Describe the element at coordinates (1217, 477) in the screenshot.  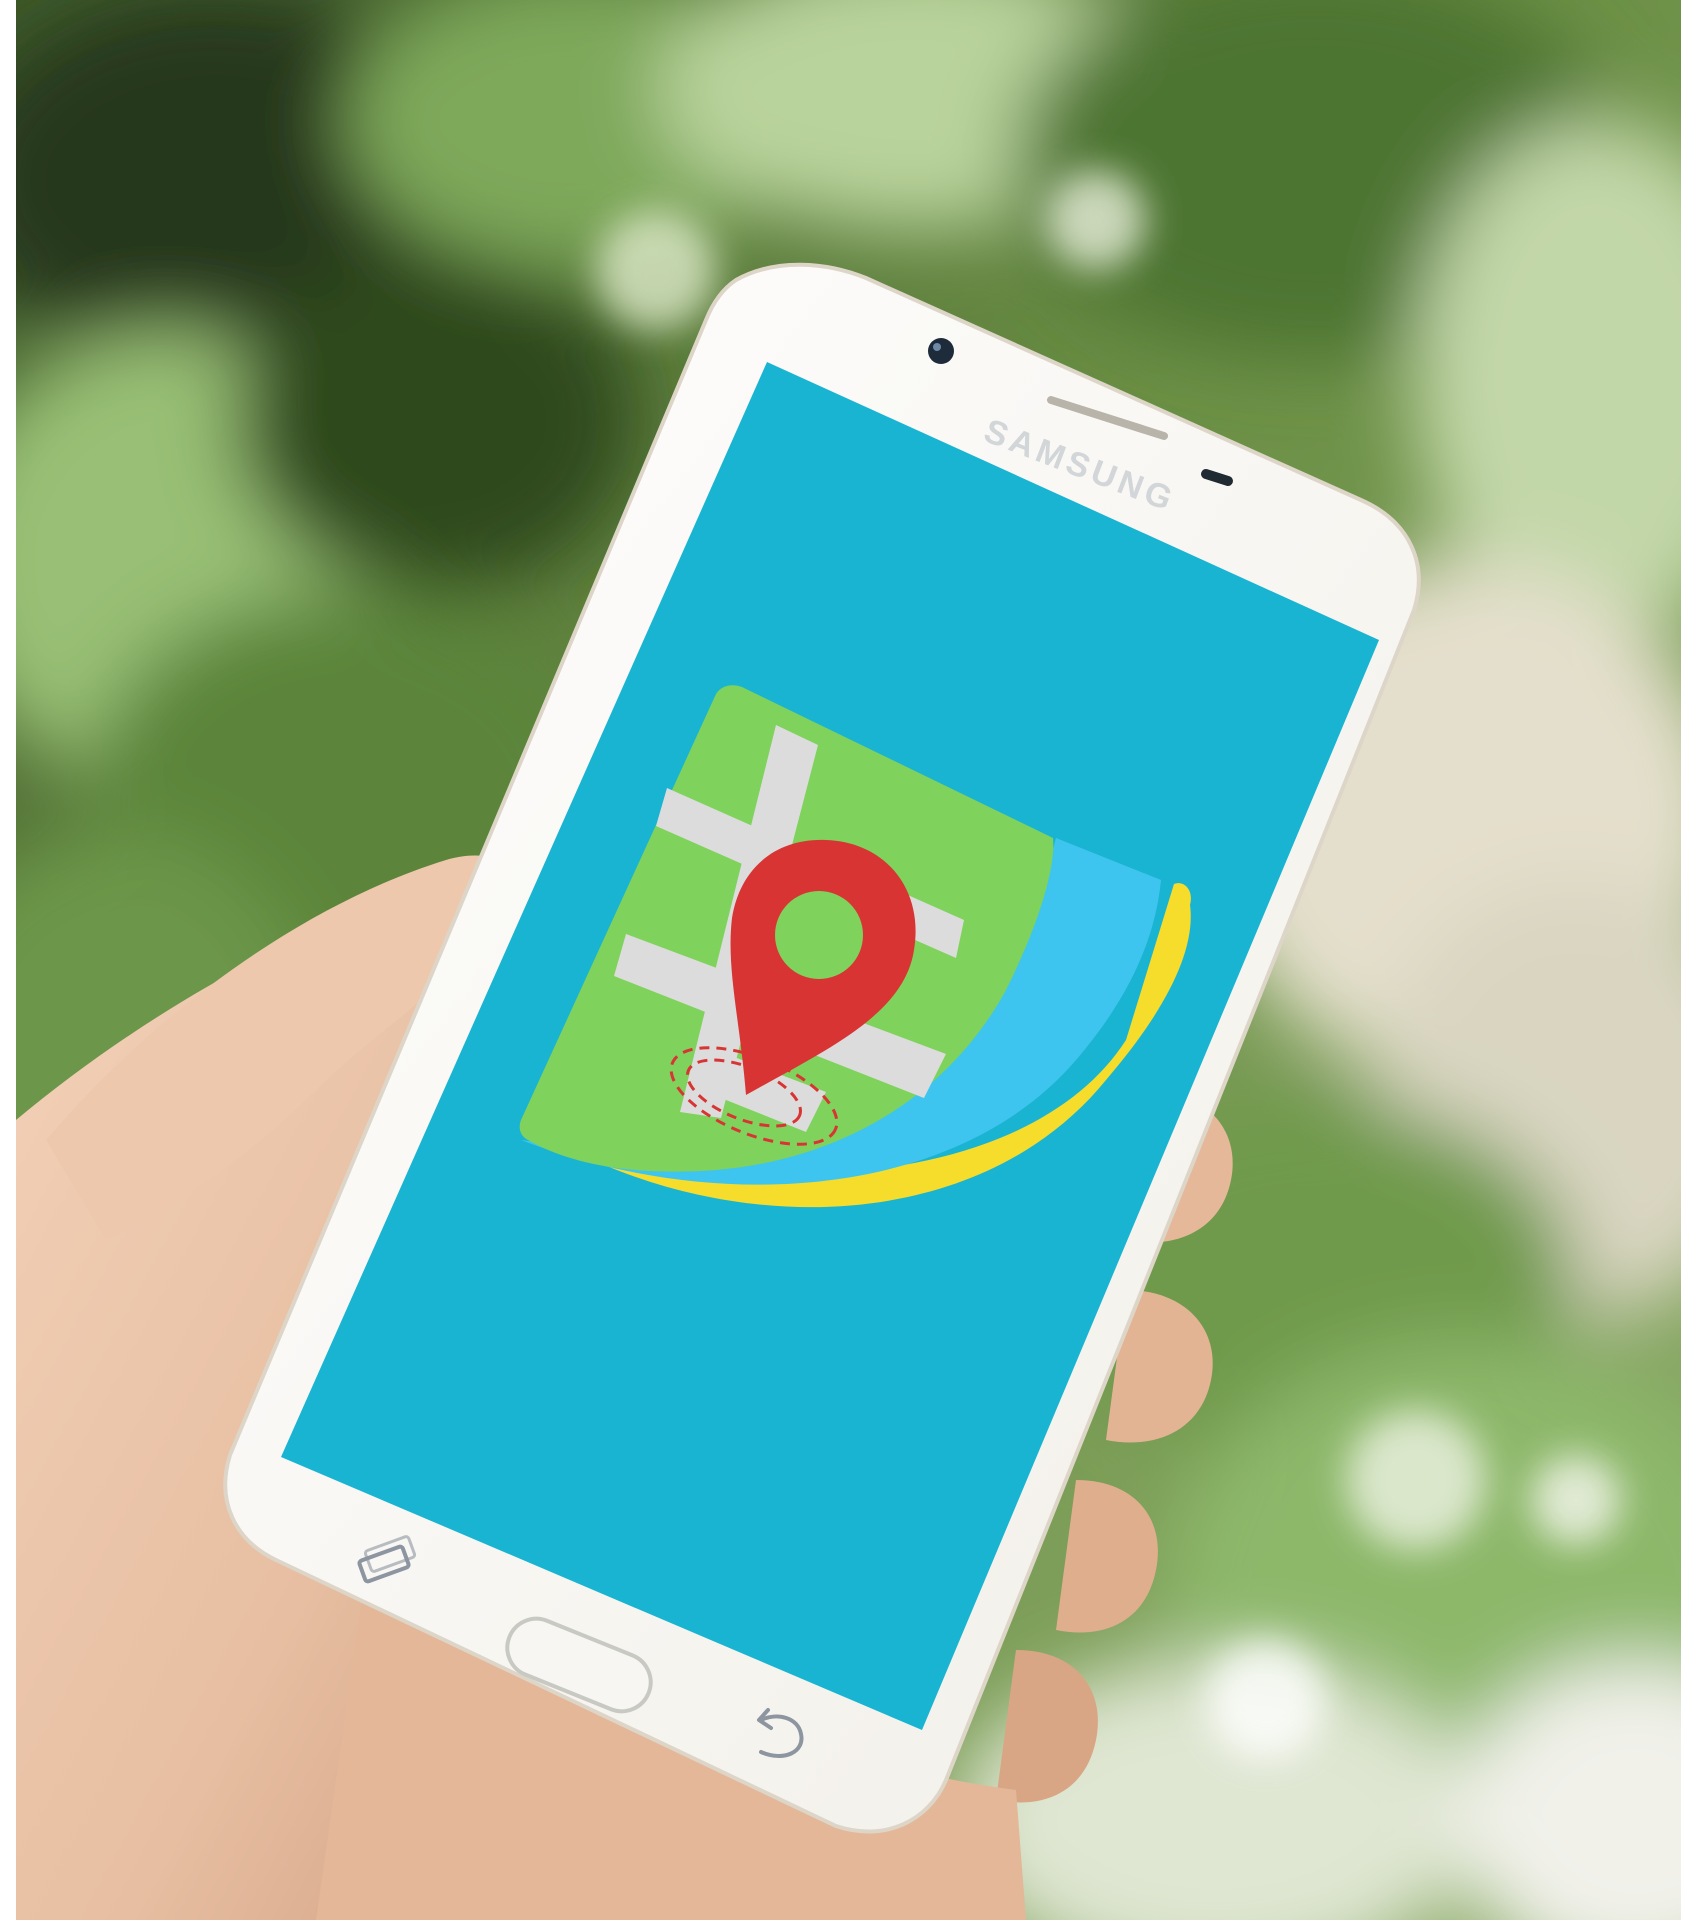
I see `proximity-sensor` at that location.